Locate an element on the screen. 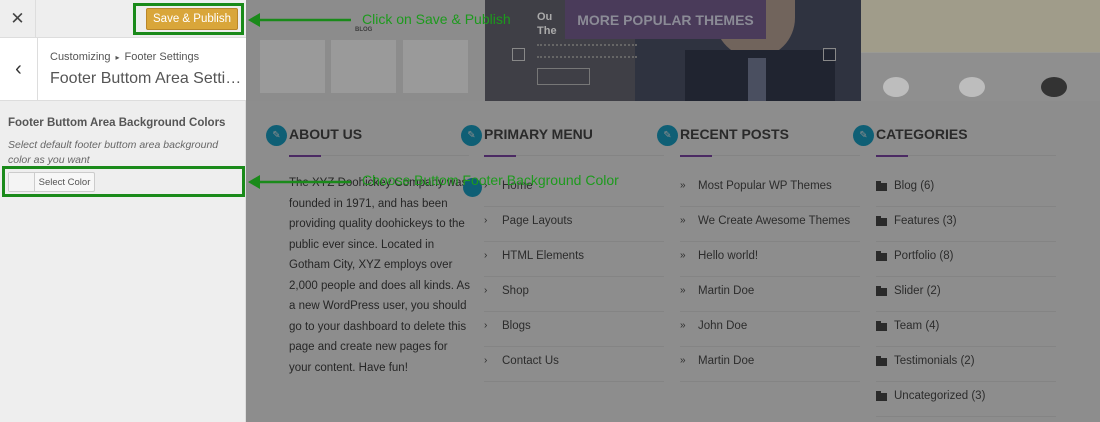 This screenshot has width=1100, height=422. hero-text-lines is located at coordinates (587, 51).